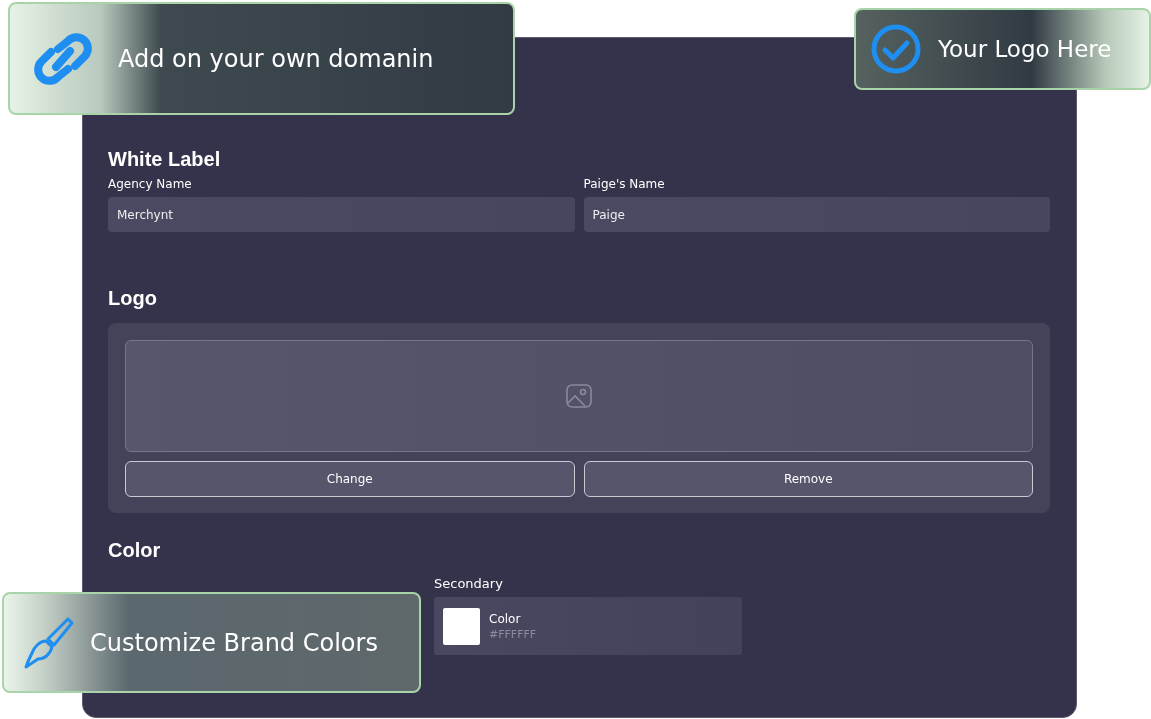 This screenshot has width=1151, height=719. I want to click on color-picker: Color #FFFFFF, so click(588, 626).